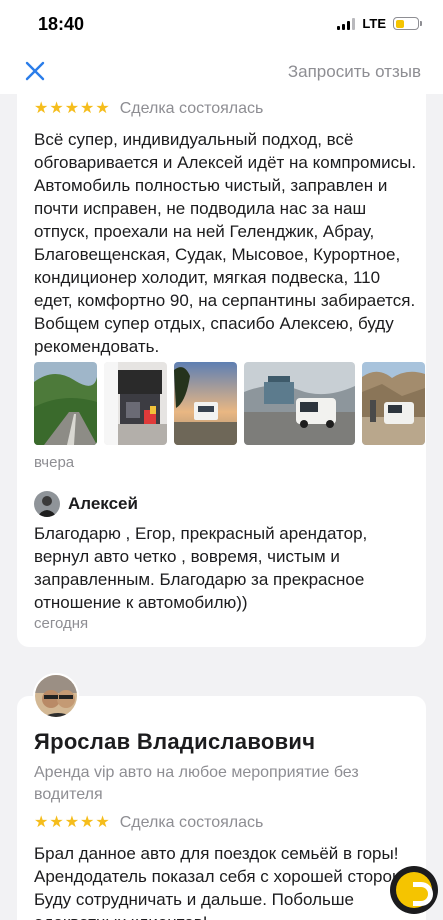 The width and height of the screenshot is (443, 920). I want to click on close-icon, so click(35, 71).